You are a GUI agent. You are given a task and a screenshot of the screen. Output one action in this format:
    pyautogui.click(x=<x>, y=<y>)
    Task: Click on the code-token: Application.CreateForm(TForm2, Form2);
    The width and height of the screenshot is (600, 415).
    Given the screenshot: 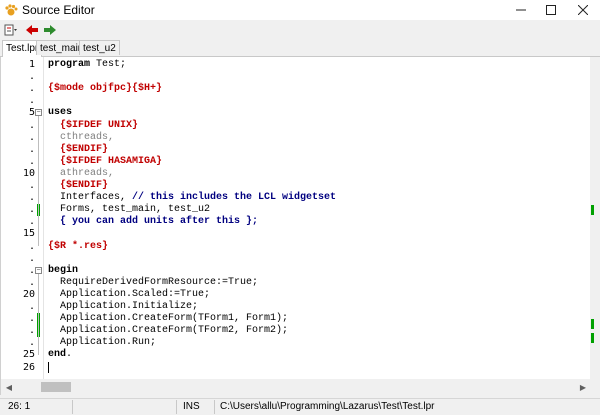 What is the action you would take?
    pyautogui.click(x=168, y=331)
    